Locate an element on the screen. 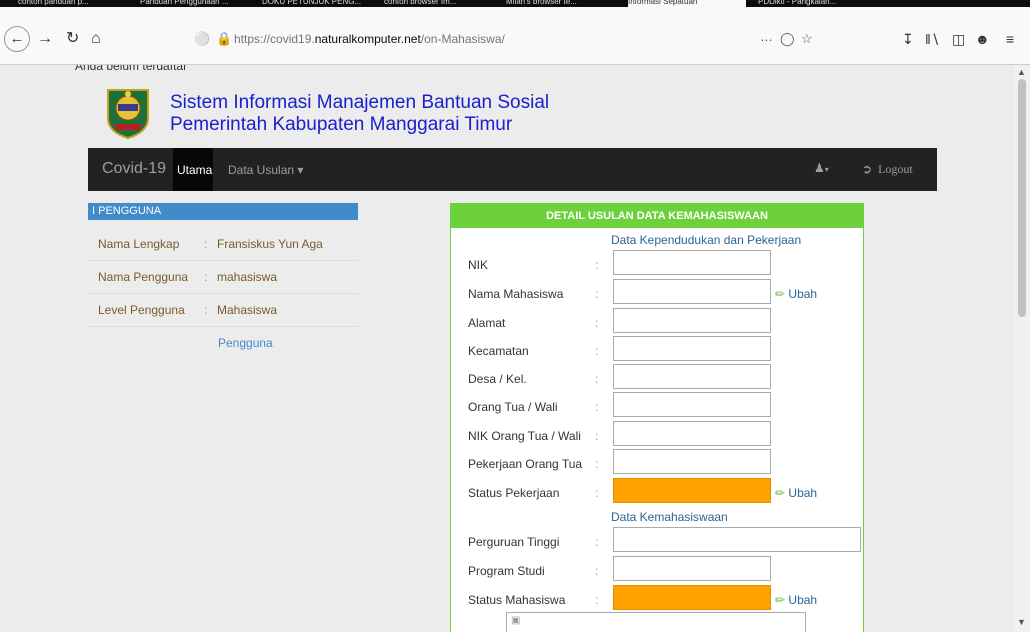  broken-image-icon: ▣ is located at coordinates (516, 620).